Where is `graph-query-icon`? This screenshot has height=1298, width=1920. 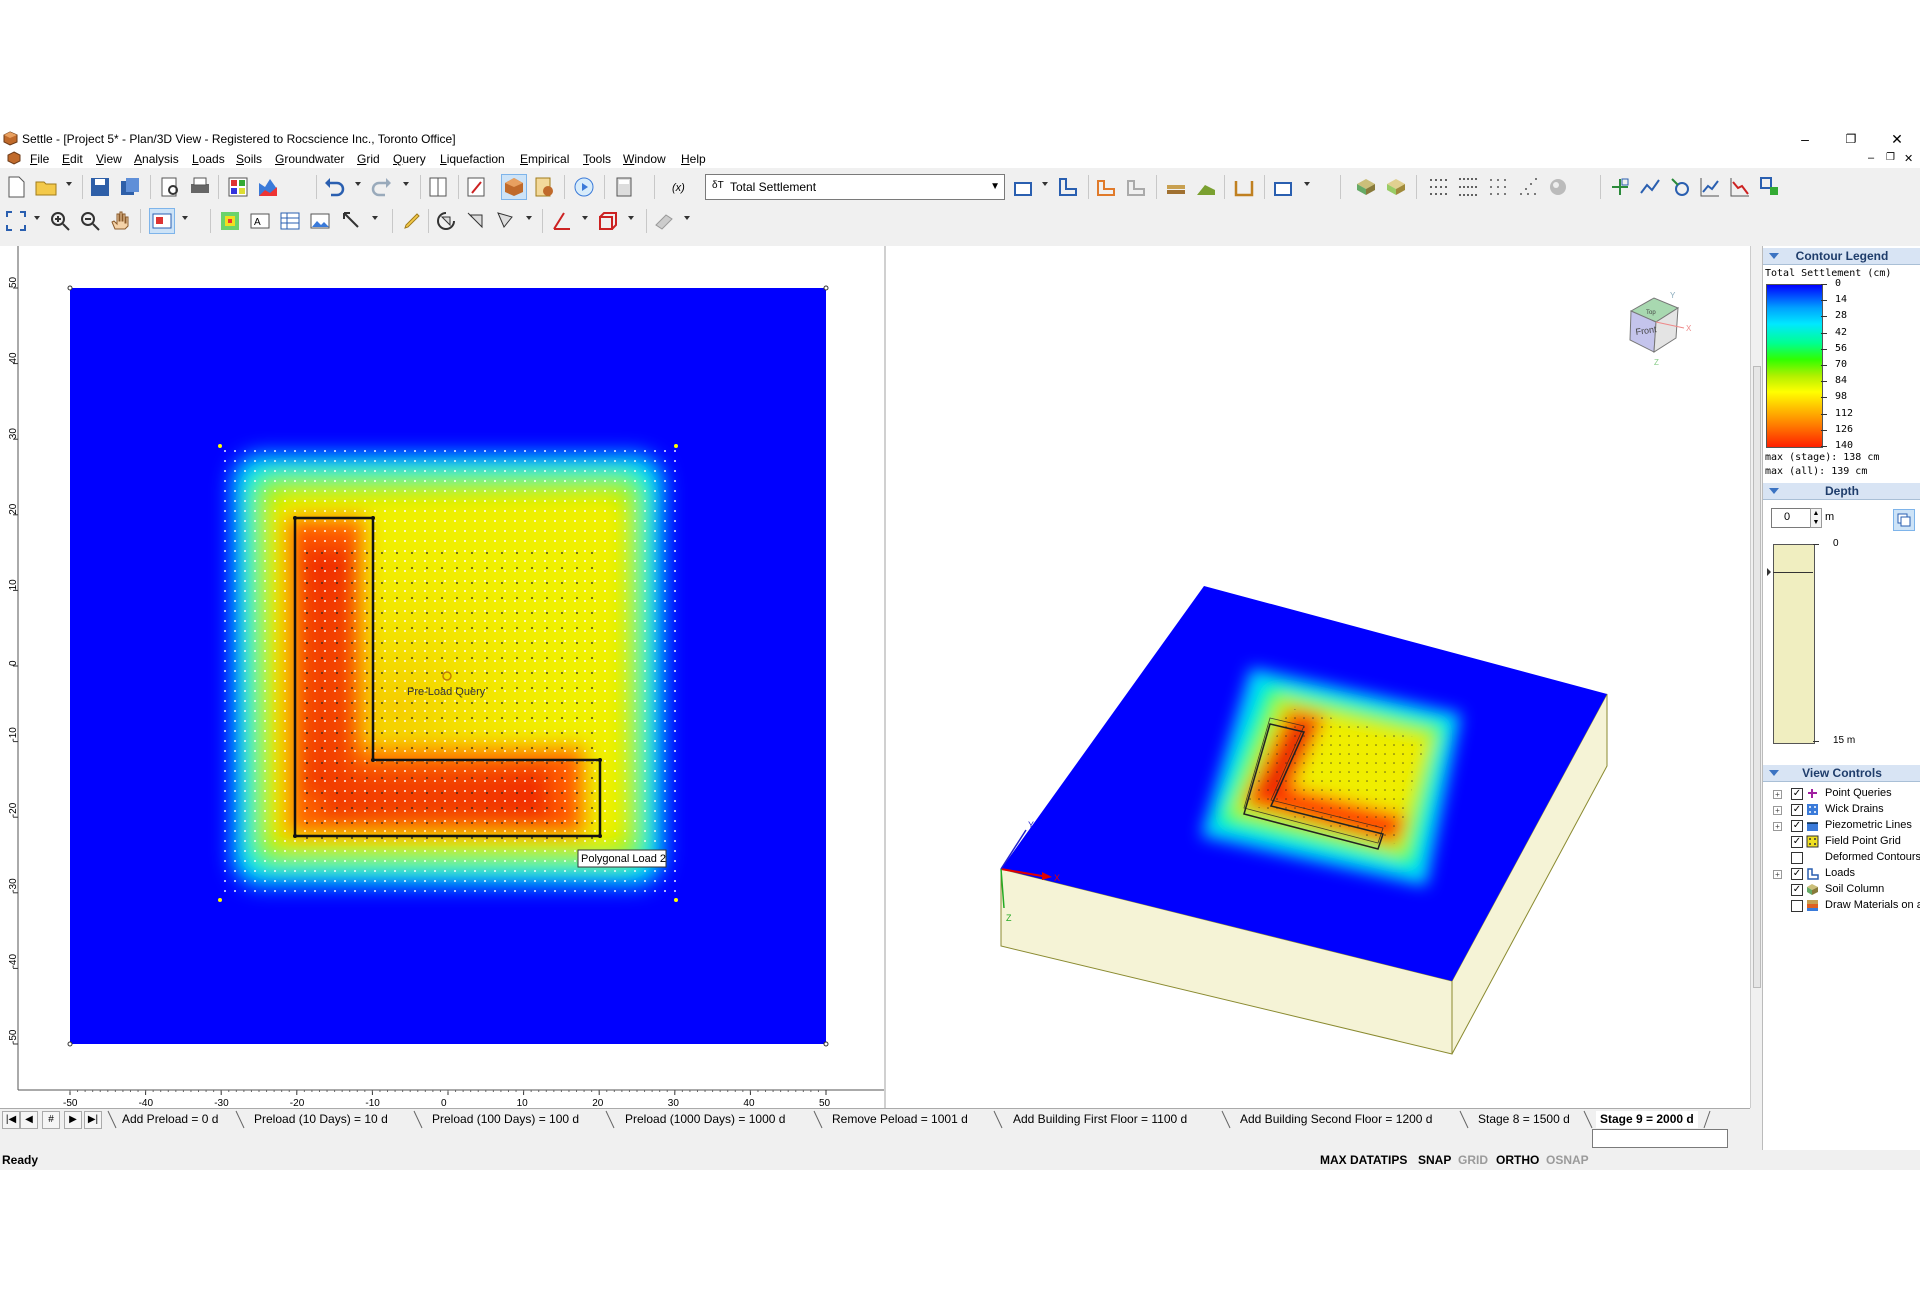
graph-query-icon is located at coordinates (1710, 187).